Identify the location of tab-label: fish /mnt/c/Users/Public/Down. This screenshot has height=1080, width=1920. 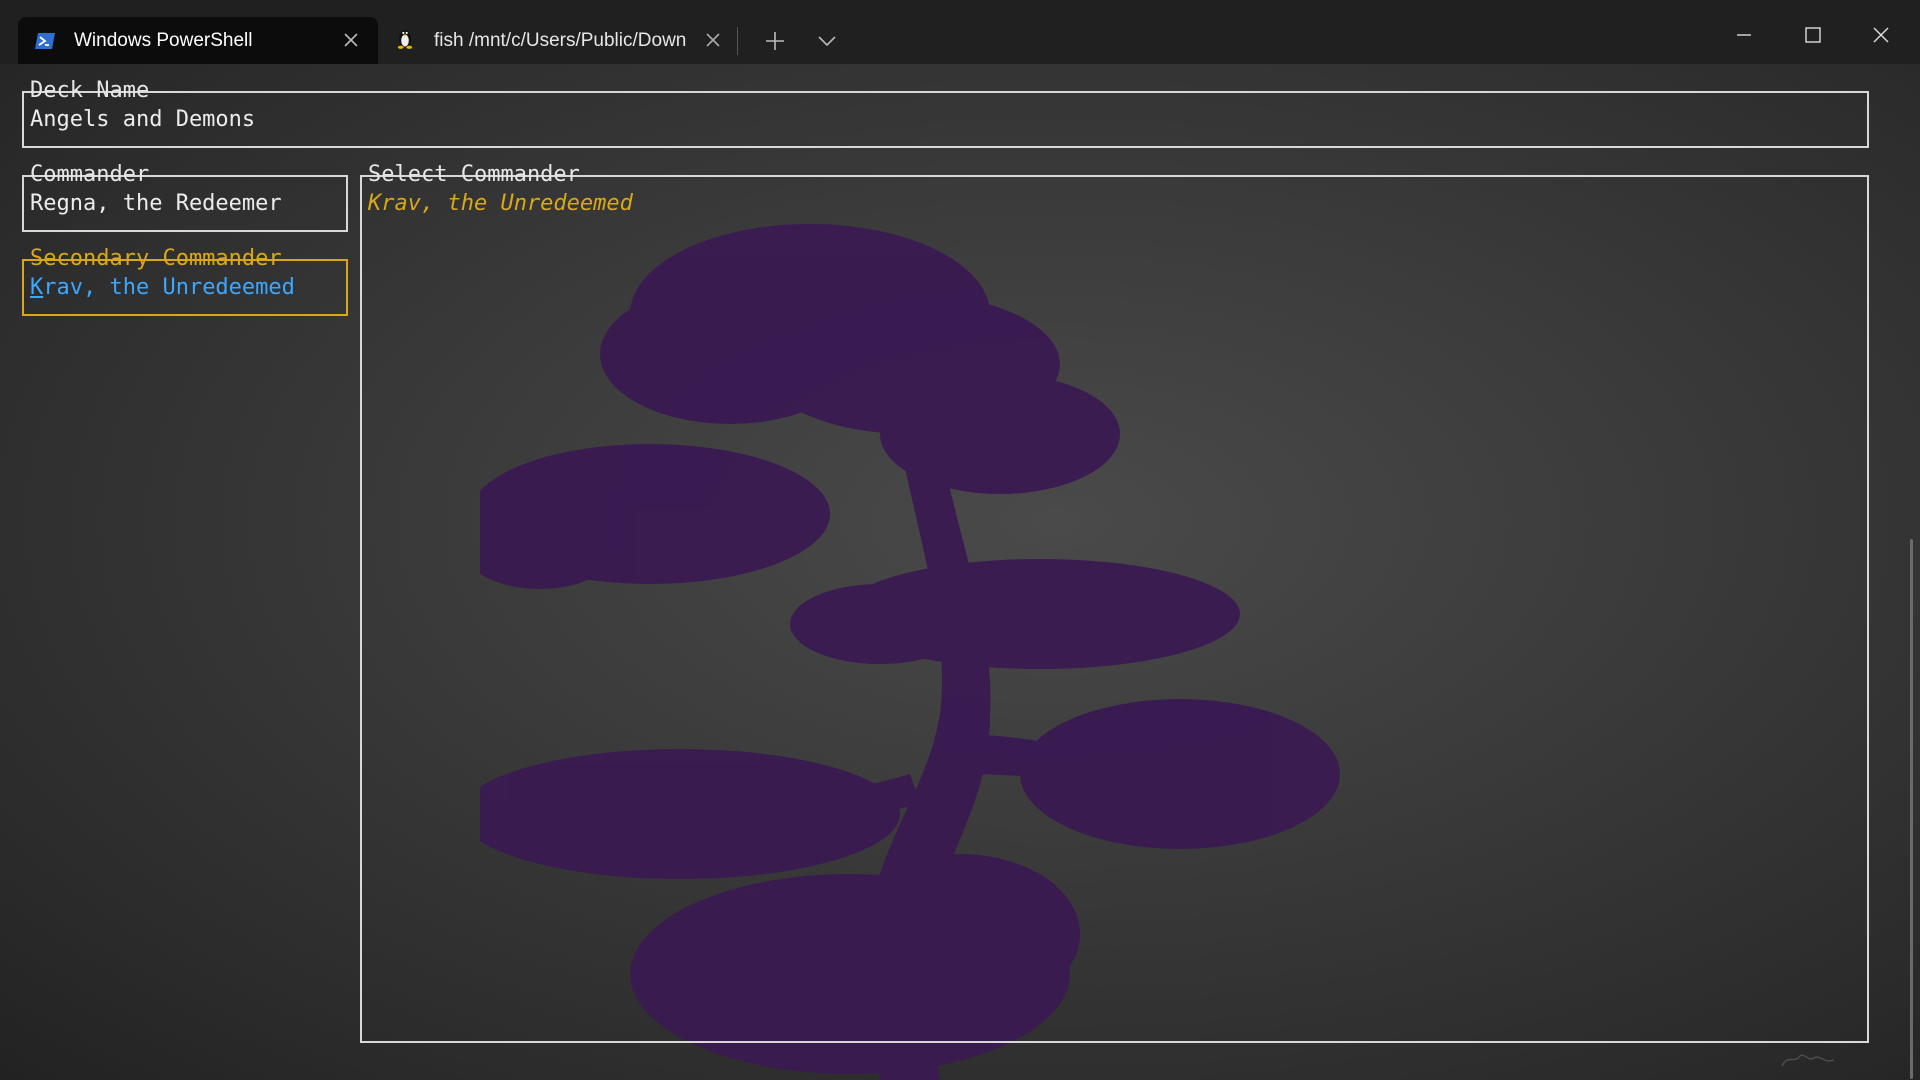
(560, 40).